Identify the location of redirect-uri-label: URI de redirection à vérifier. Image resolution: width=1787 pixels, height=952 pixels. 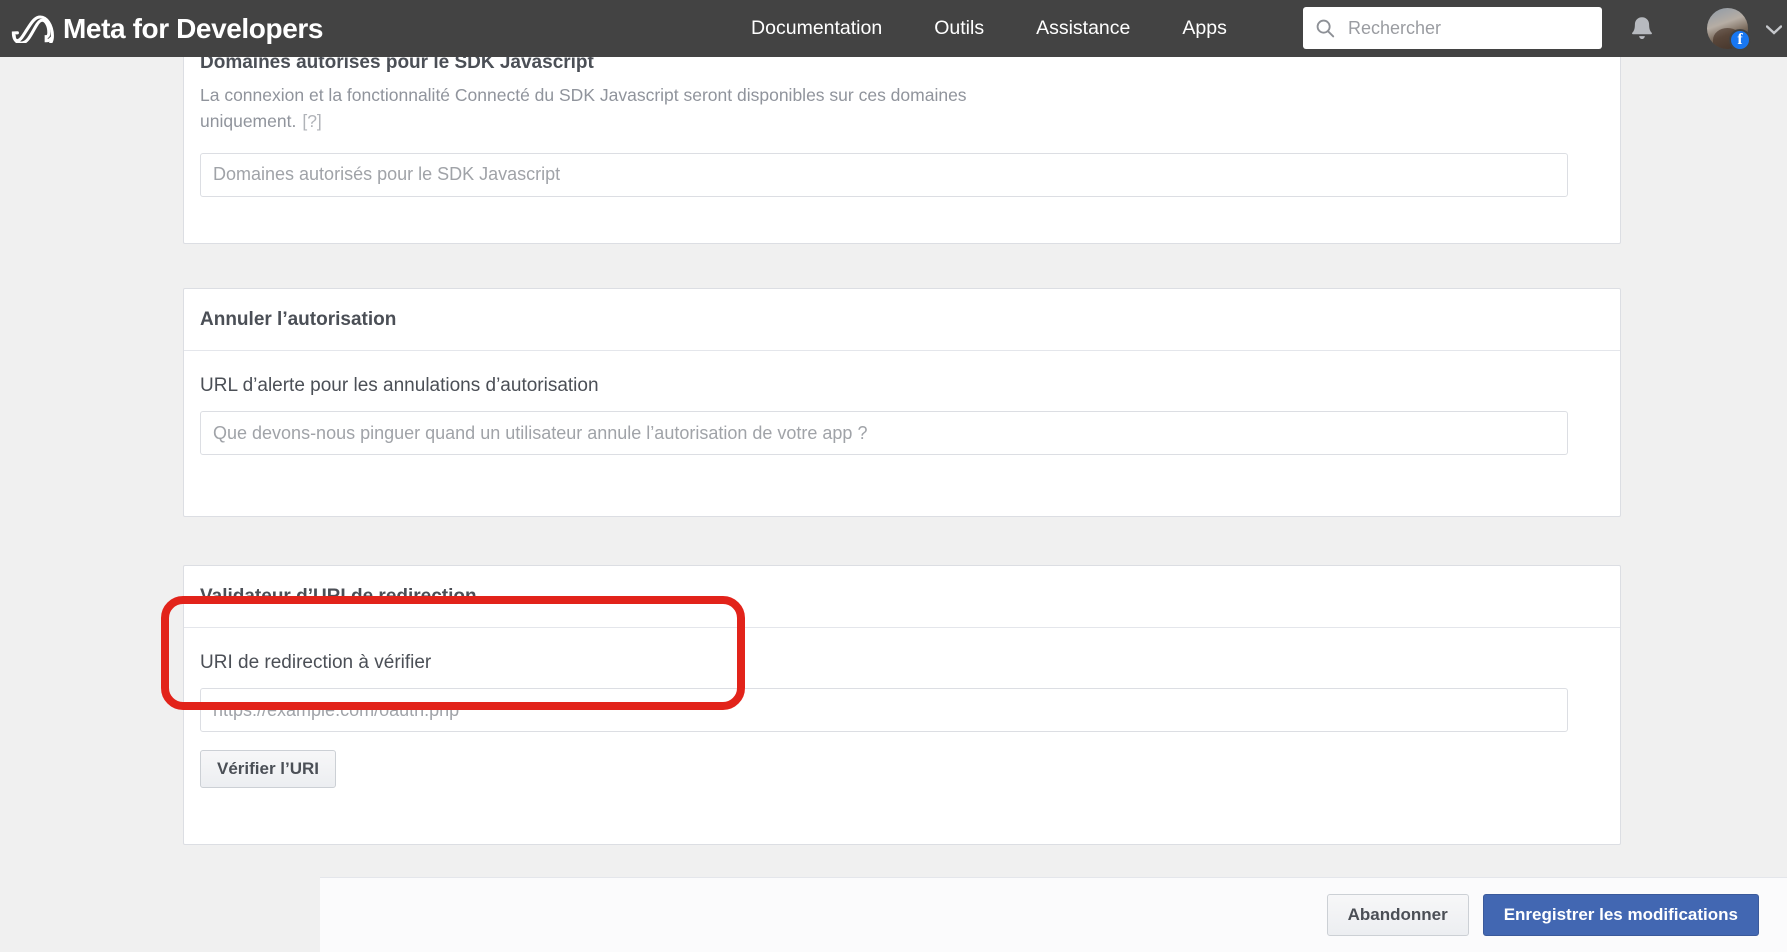
(316, 662).